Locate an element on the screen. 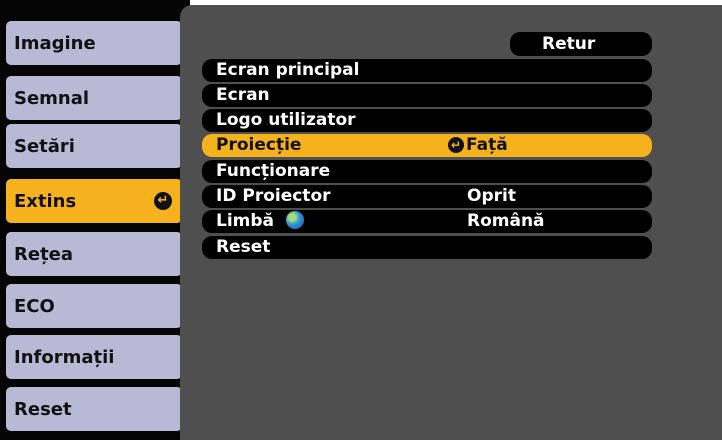 This screenshot has width=722, height=440. menu-item-value-text: Față is located at coordinates (487, 145).